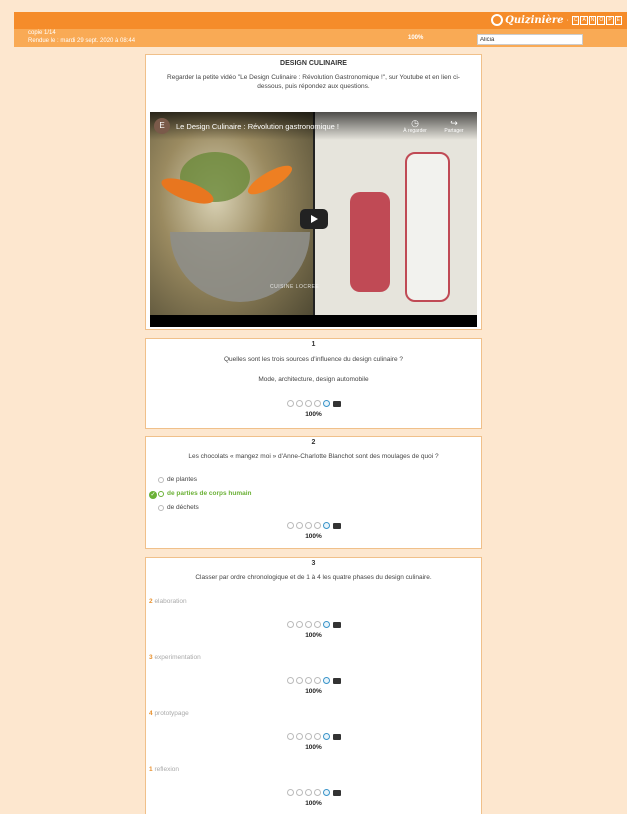 Image resolution: width=627 pixels, height=814 pixels. What do you see at coordinates (427, 227) in the screenshot?
I see `cow-sculpture` at bounding box center [427, 227].